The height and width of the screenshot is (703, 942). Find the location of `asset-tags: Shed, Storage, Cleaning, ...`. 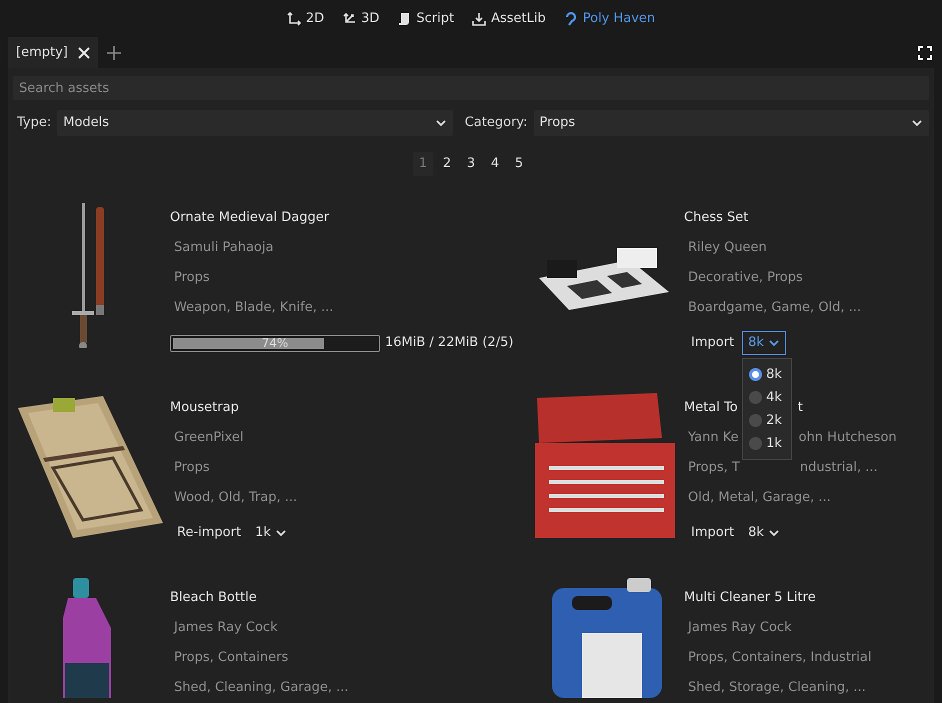

asset-tags: Shed, Storage, Cleaning, ... is located at coordinates (777, 688).